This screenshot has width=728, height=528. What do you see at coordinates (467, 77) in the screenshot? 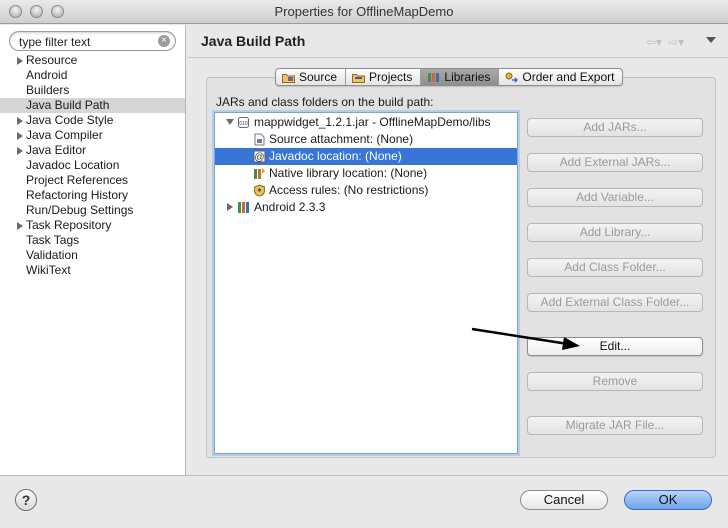
I see `tab-label: Libraries` at bounding box center [467, 77].